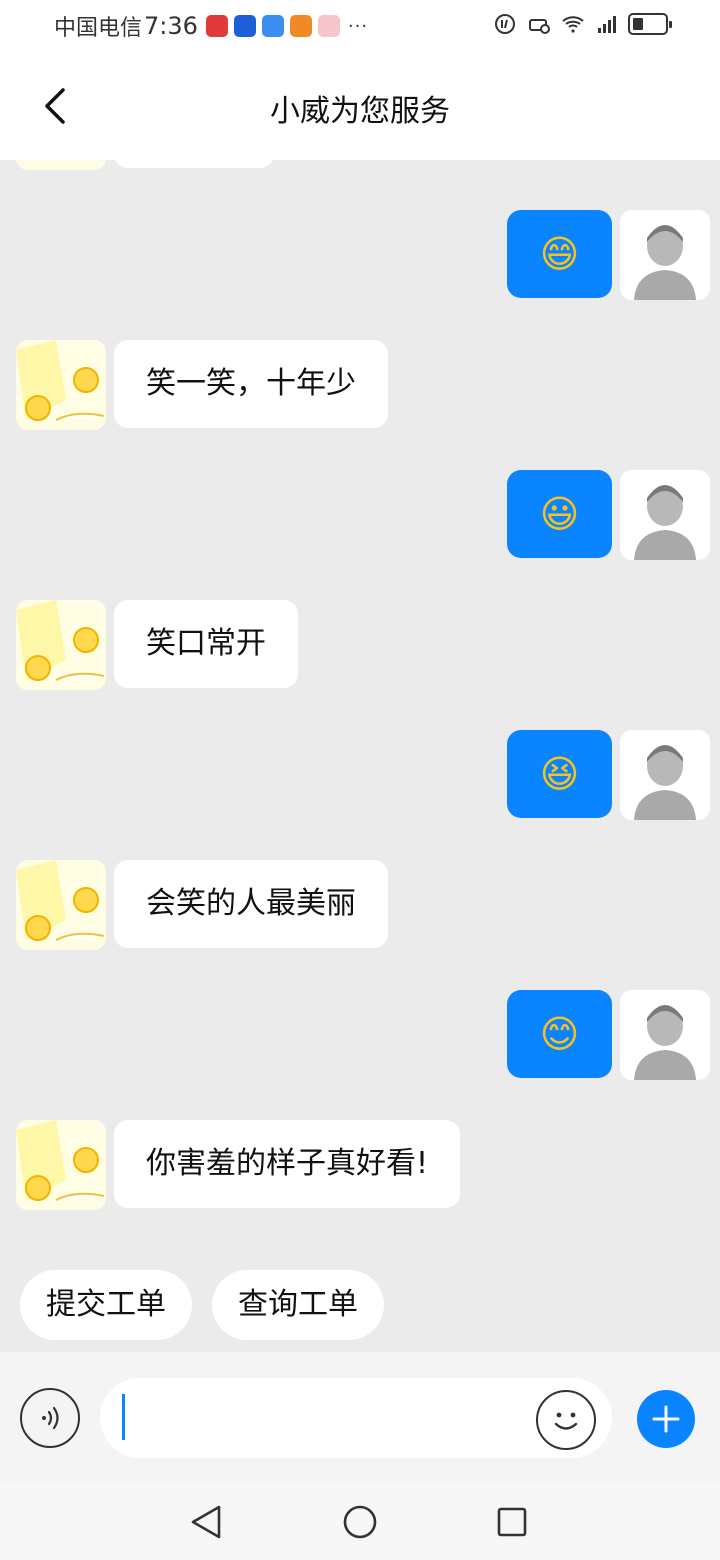  I want to click on status-right, so click(582, 24).